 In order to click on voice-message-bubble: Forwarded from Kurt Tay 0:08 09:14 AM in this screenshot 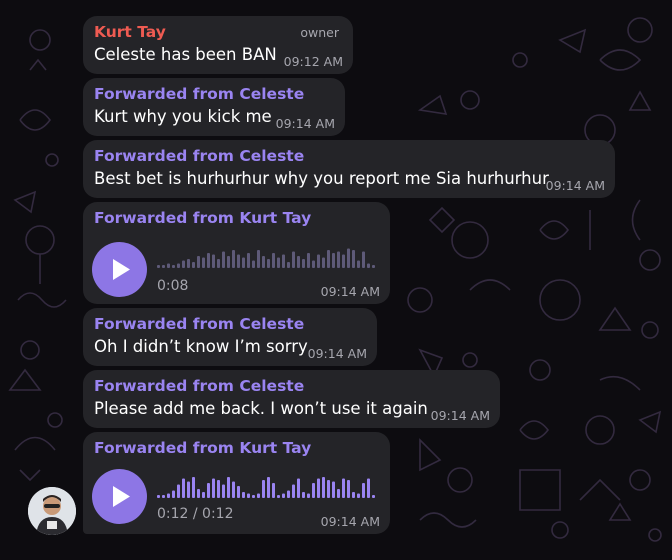, I will do `click(236, 253)`.